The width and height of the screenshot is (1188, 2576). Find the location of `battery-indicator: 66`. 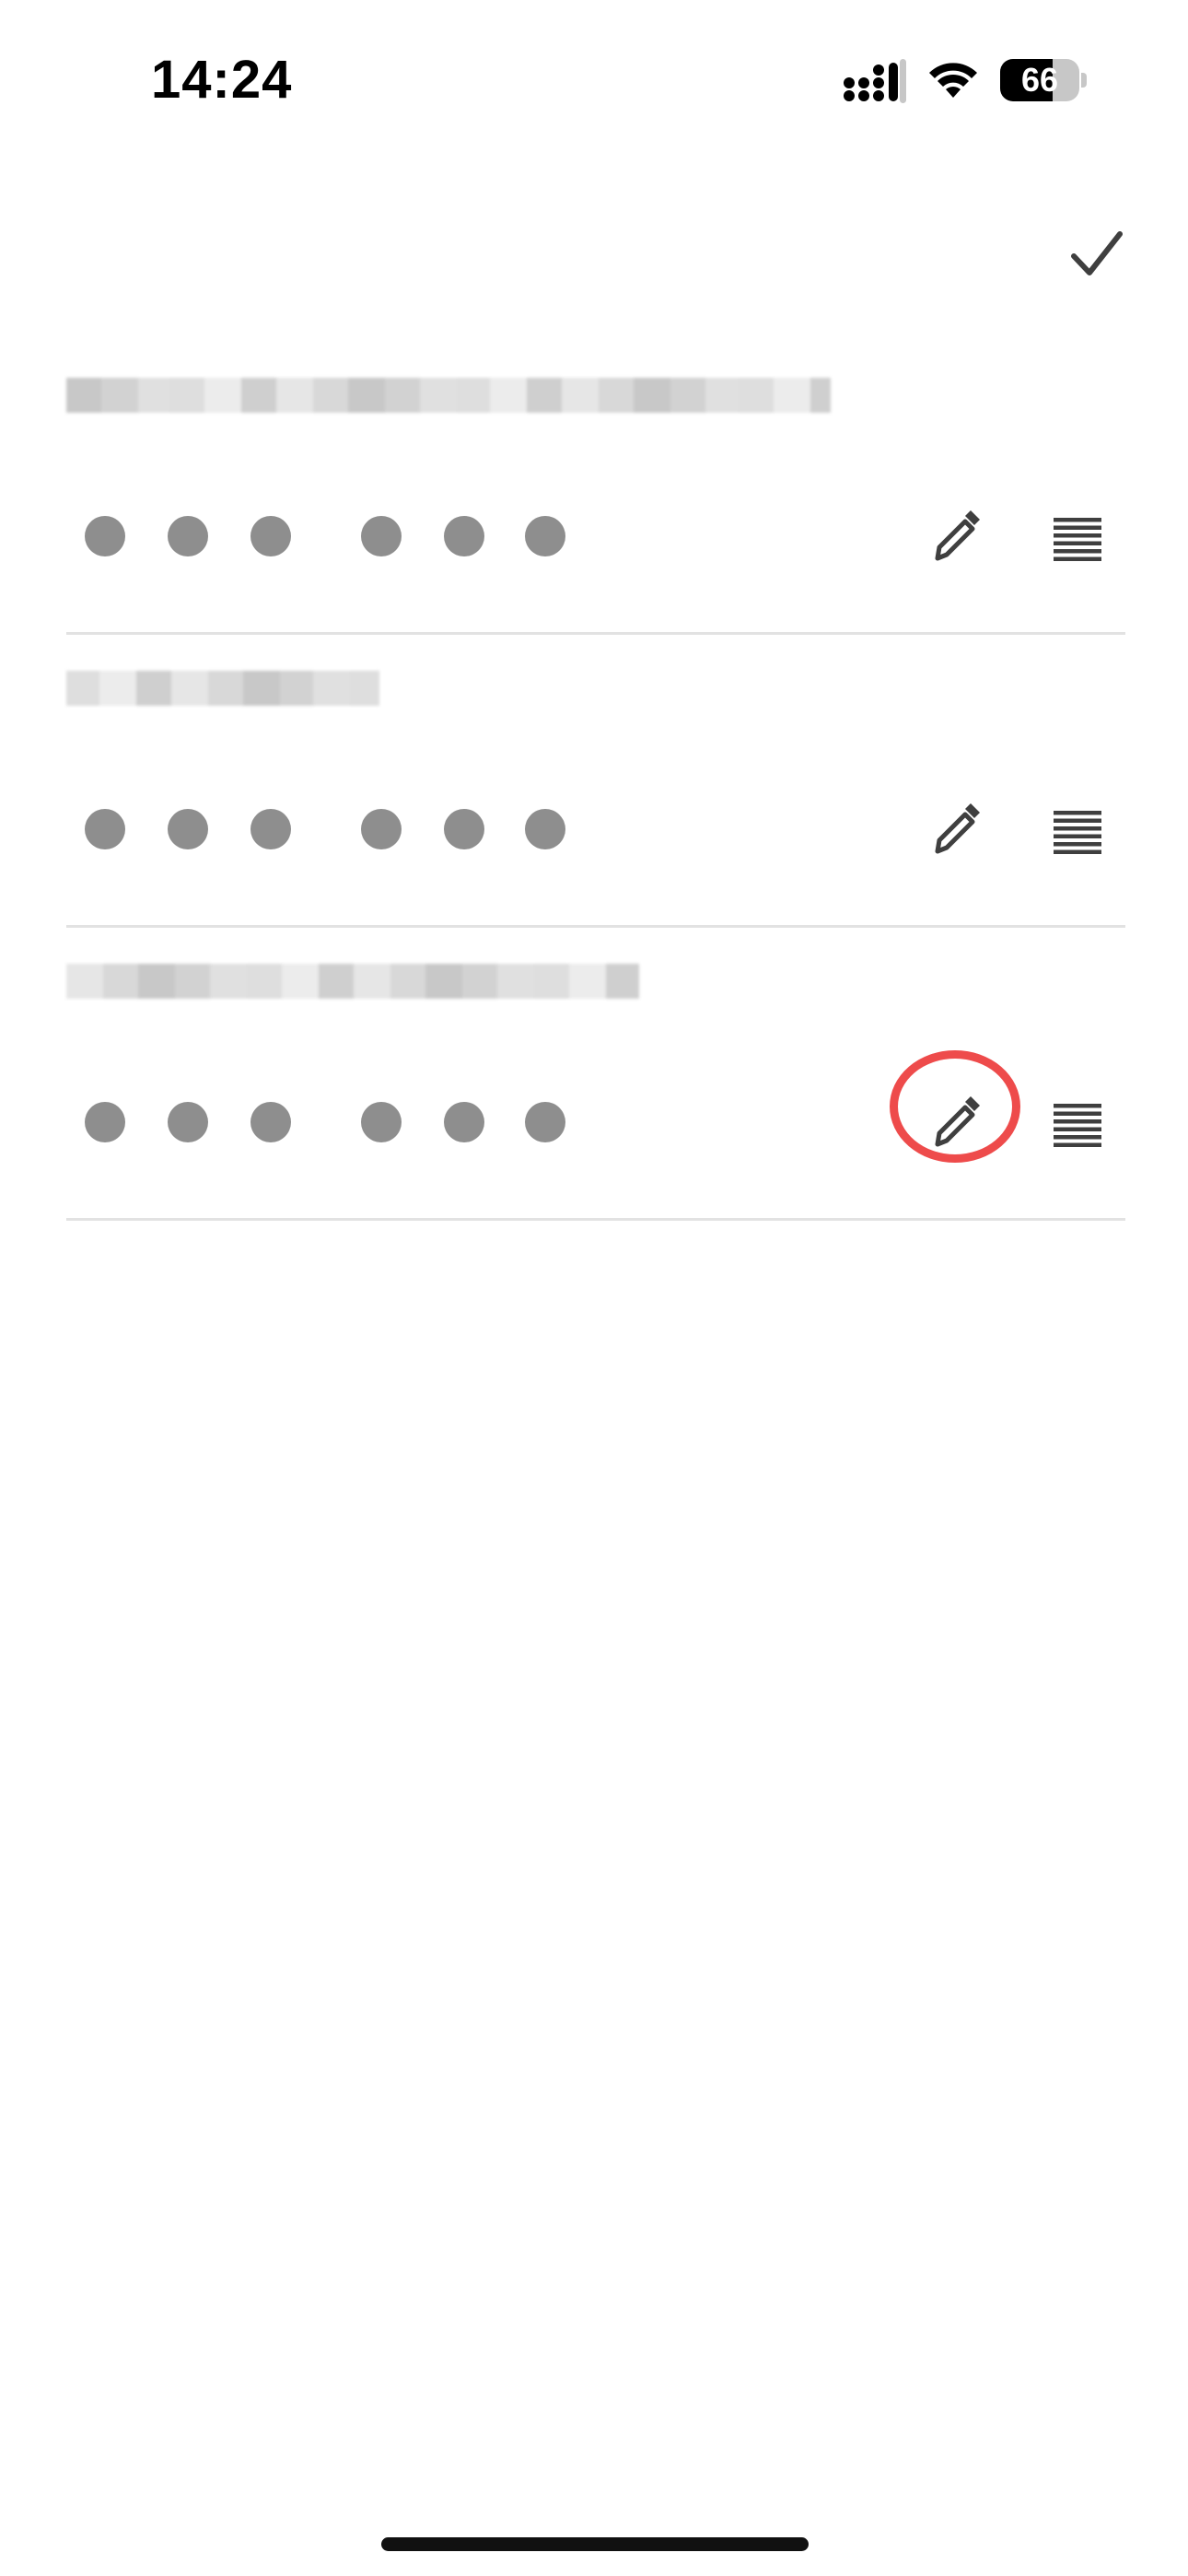

battery-indicator: 66 is located at coordinates (1043, 80).